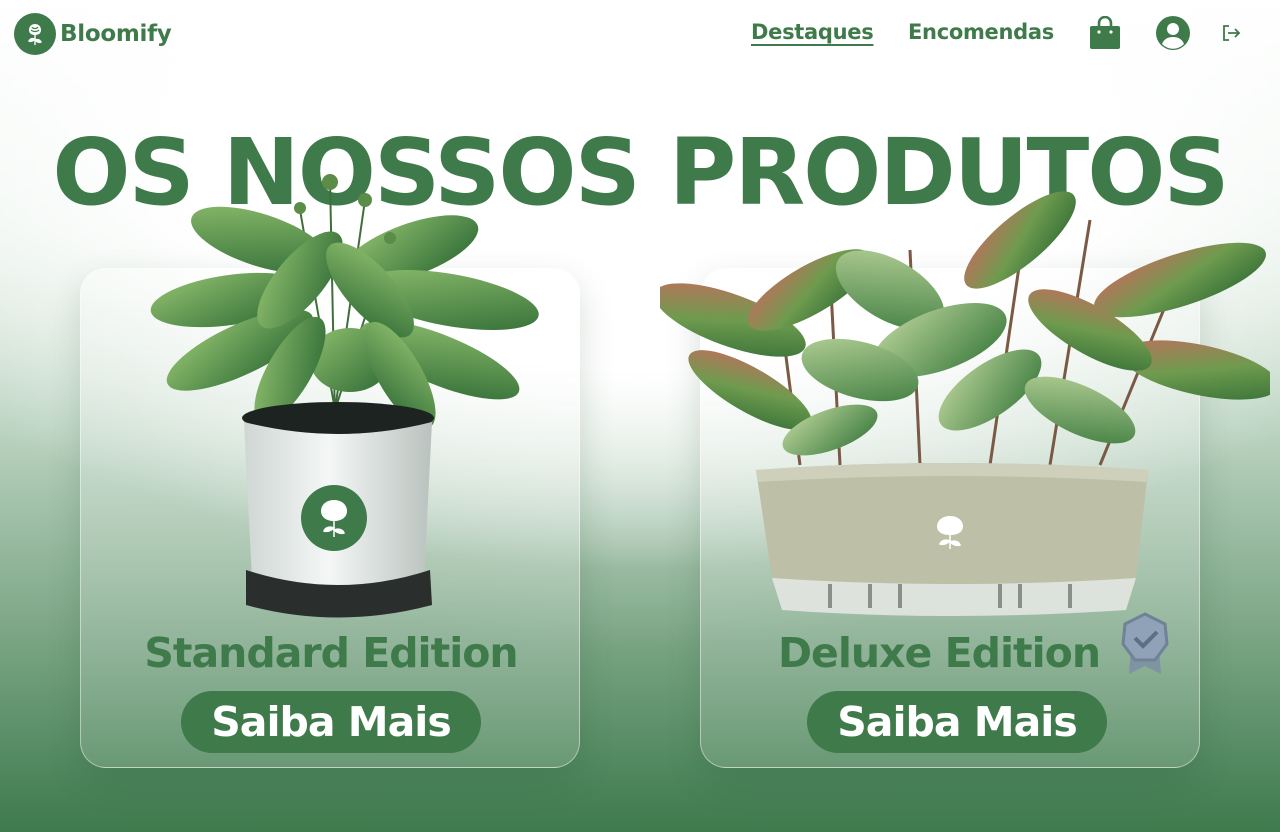 The height and width of the screenshot is (832, 1280). What do you see at coordinates (981, 32) in the screenshot?
I see `nav-encomendas: Encomendas` at bounding box center [981, 32].